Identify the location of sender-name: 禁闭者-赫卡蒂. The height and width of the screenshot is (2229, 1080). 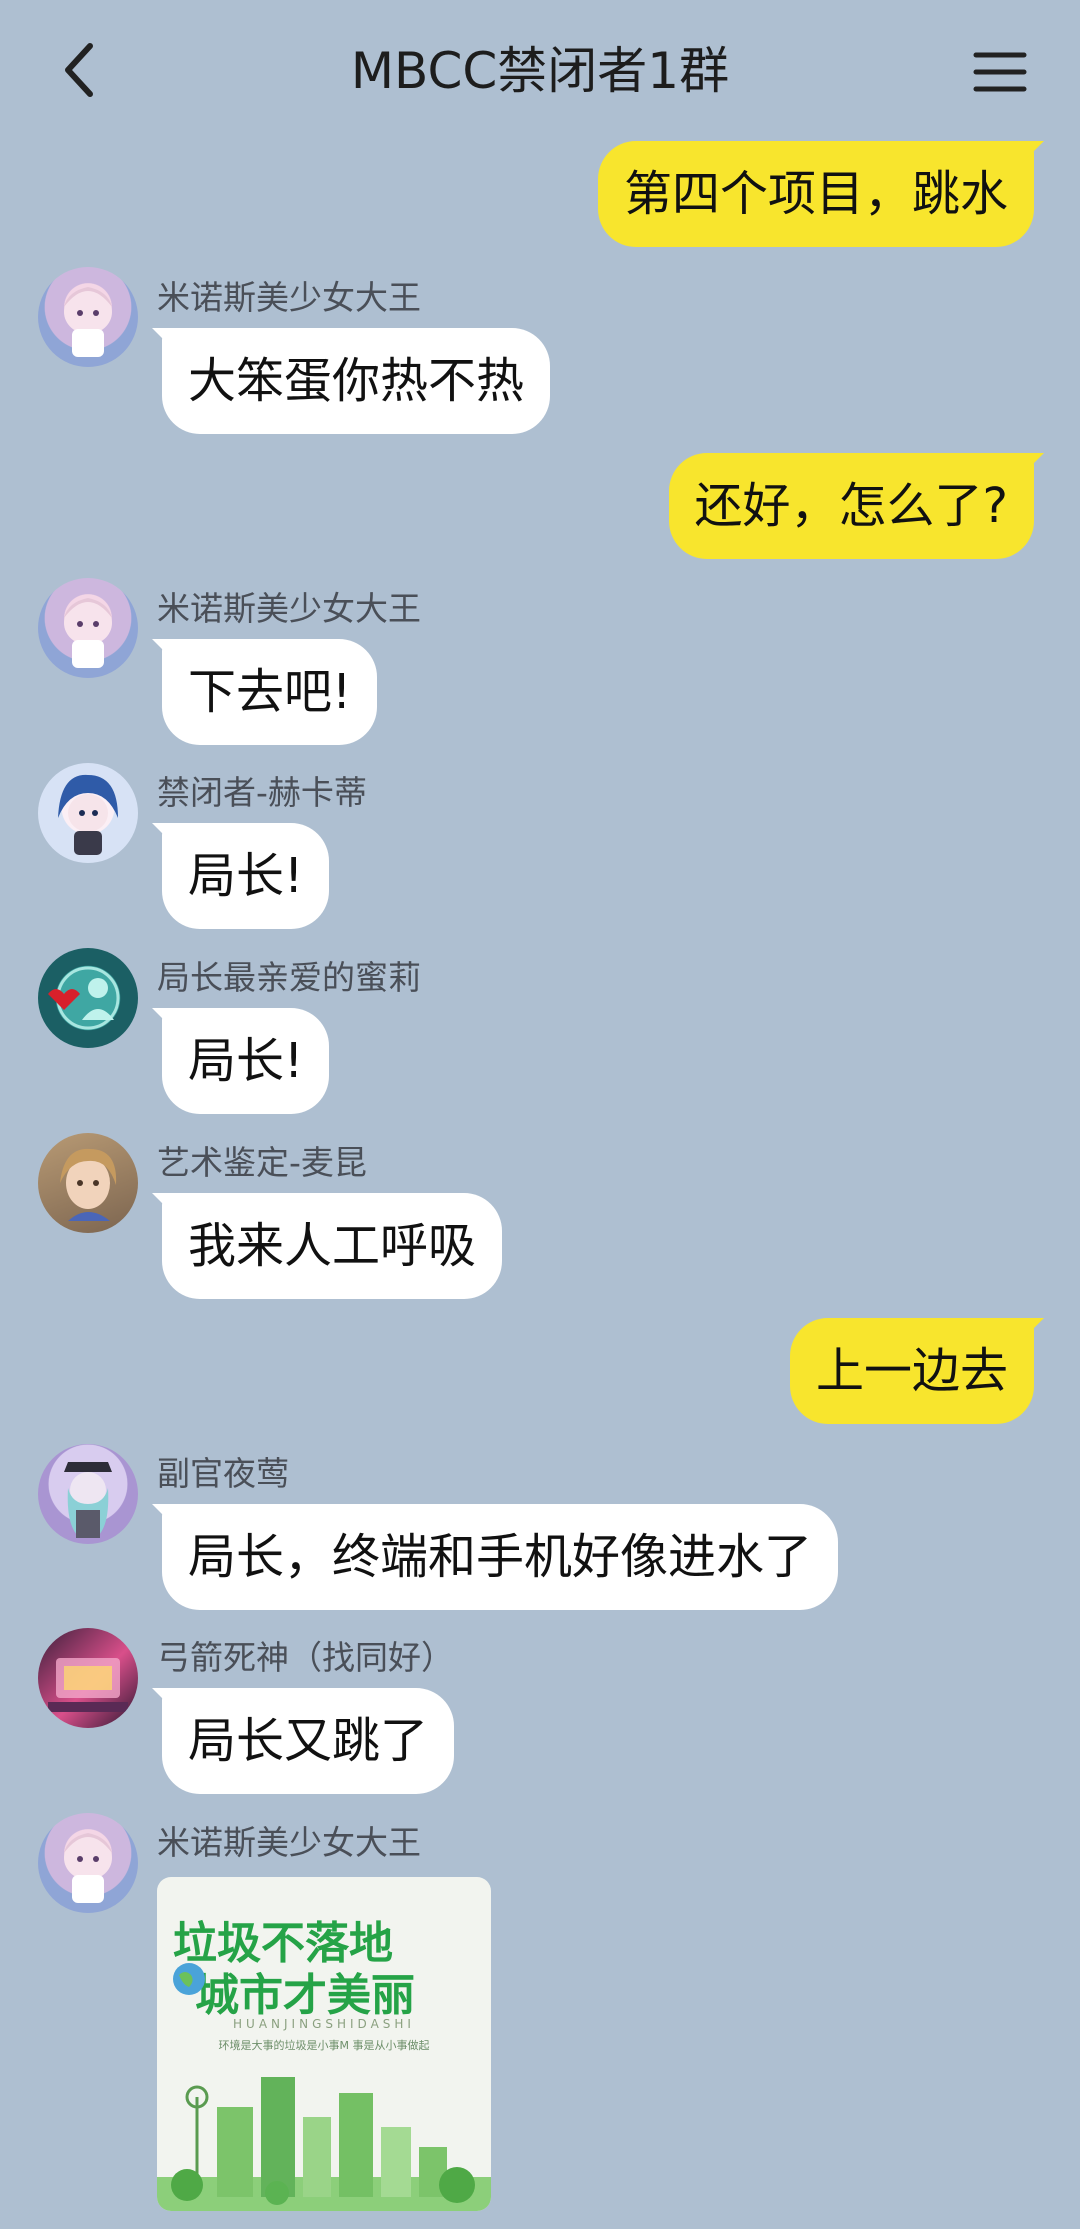
(262, 792).